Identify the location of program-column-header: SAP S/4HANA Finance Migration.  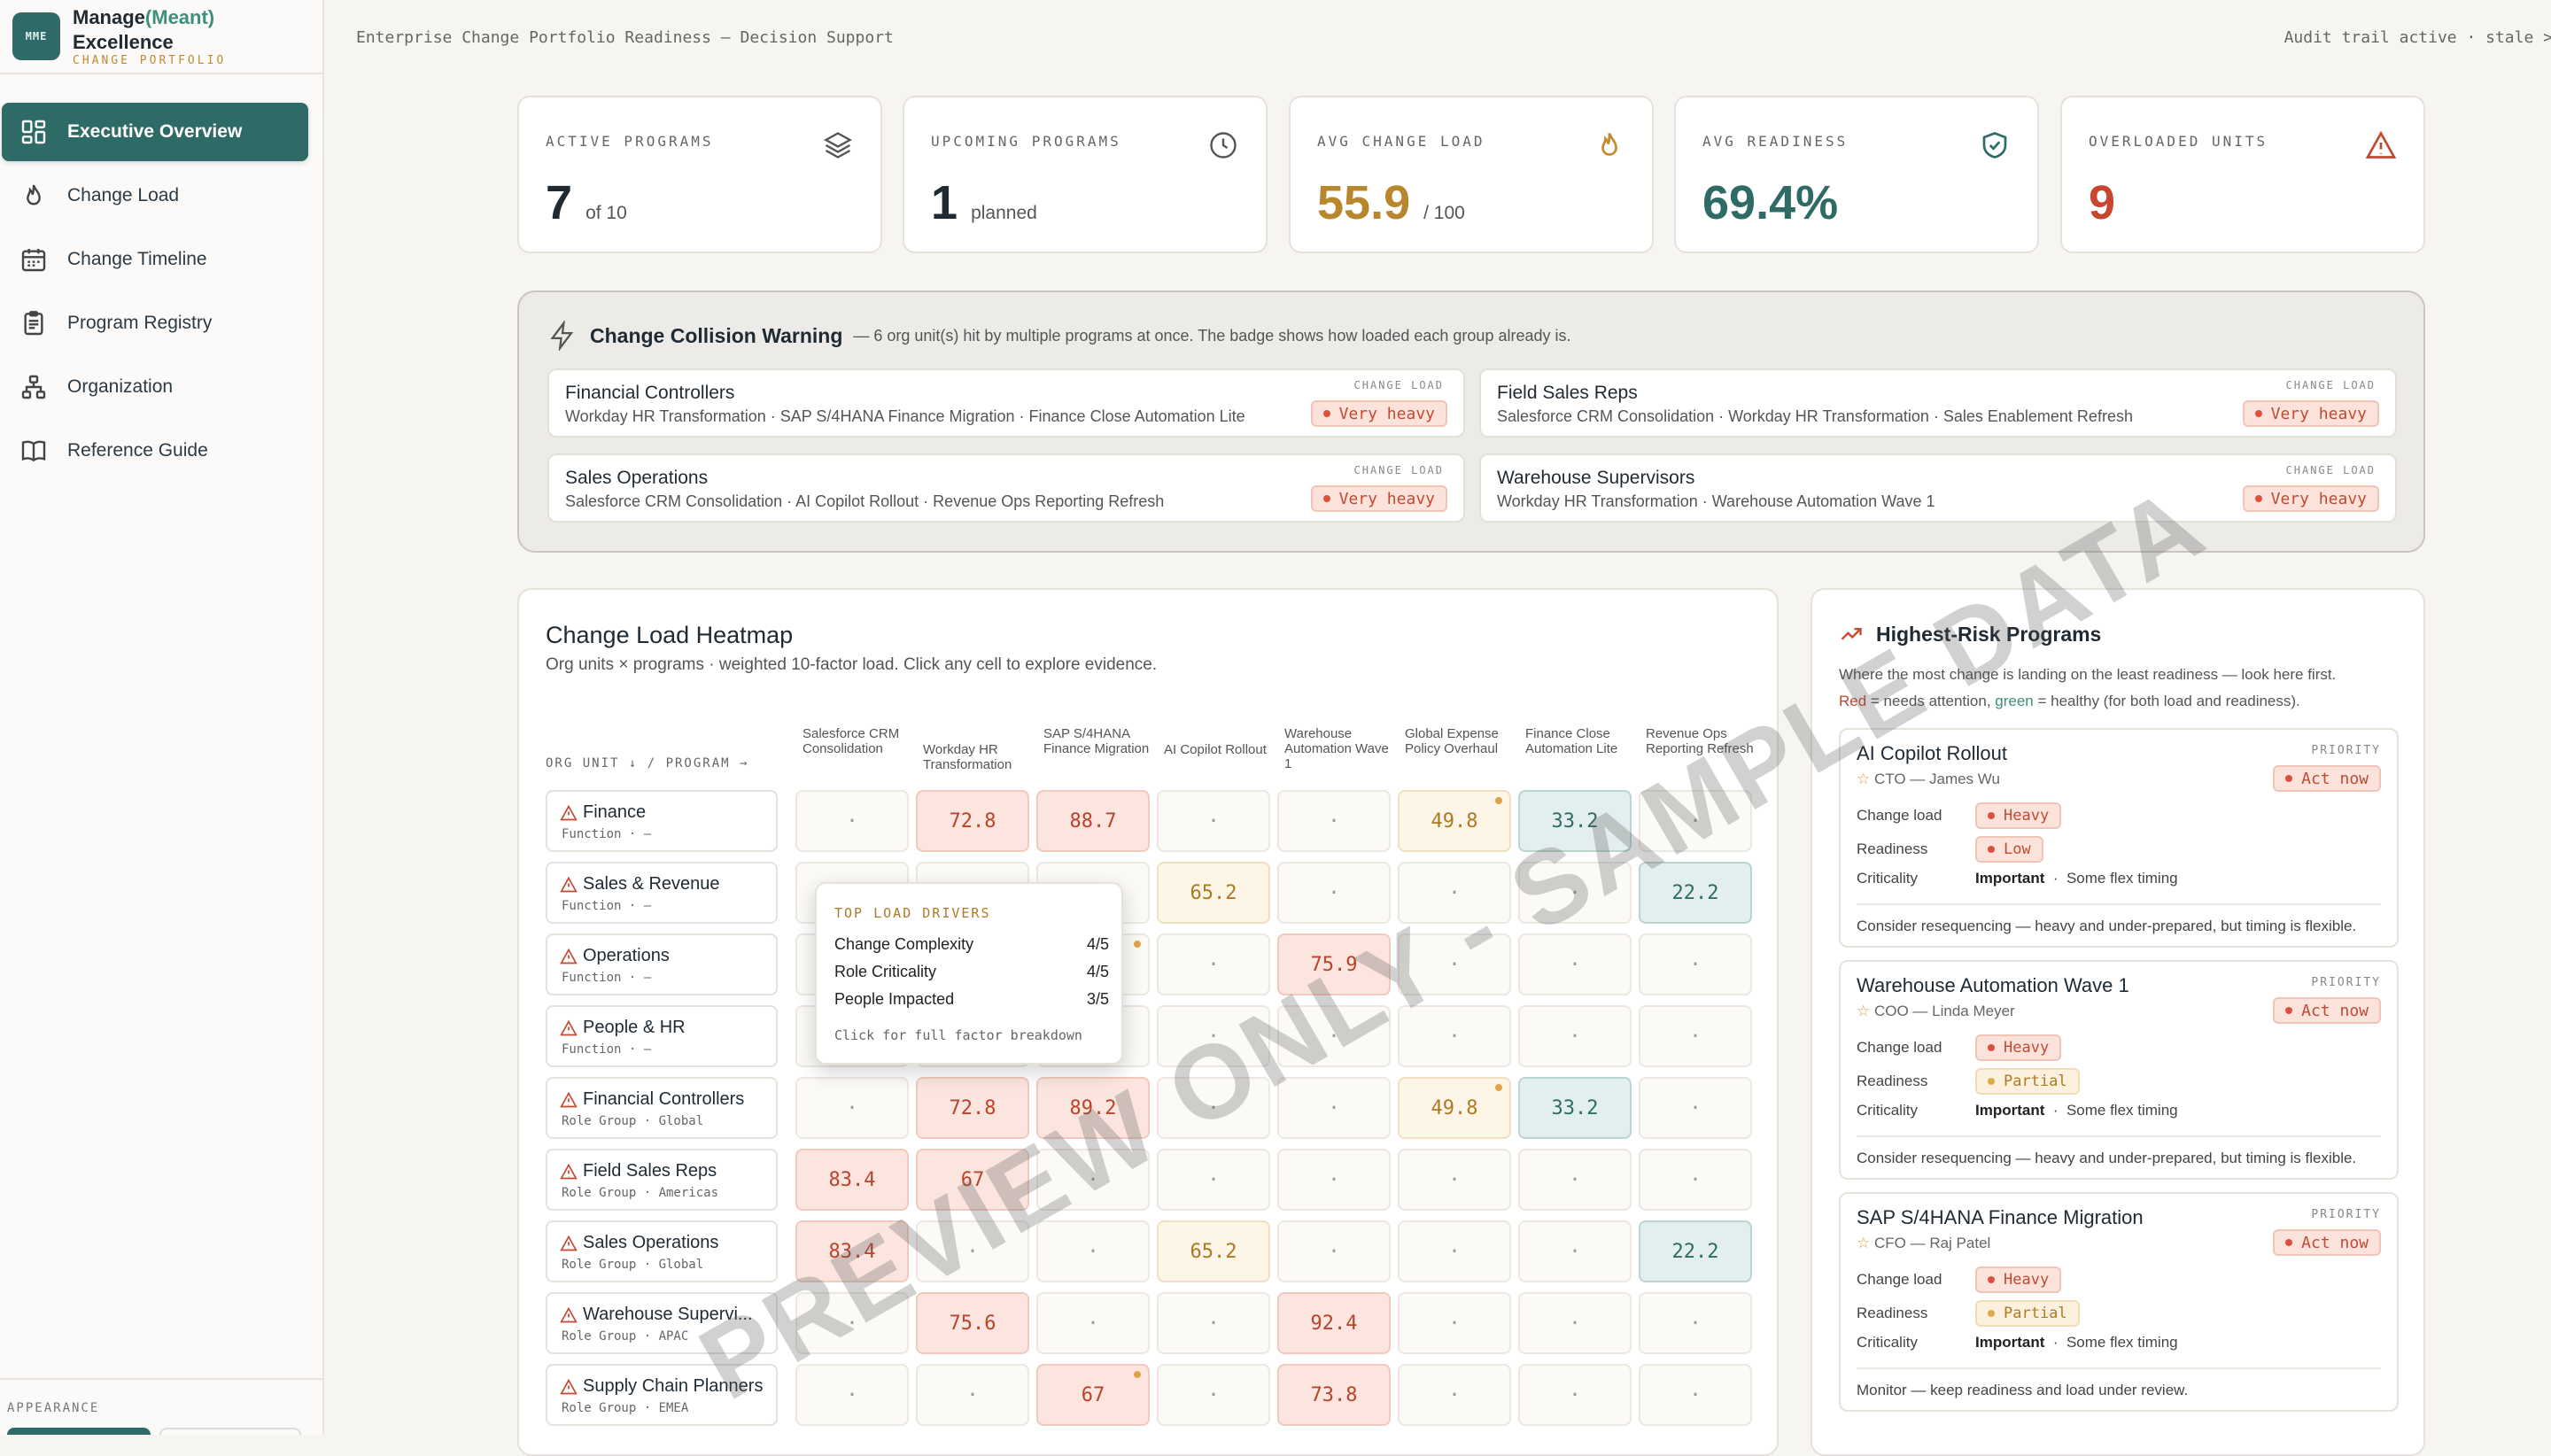
(1100, 741).